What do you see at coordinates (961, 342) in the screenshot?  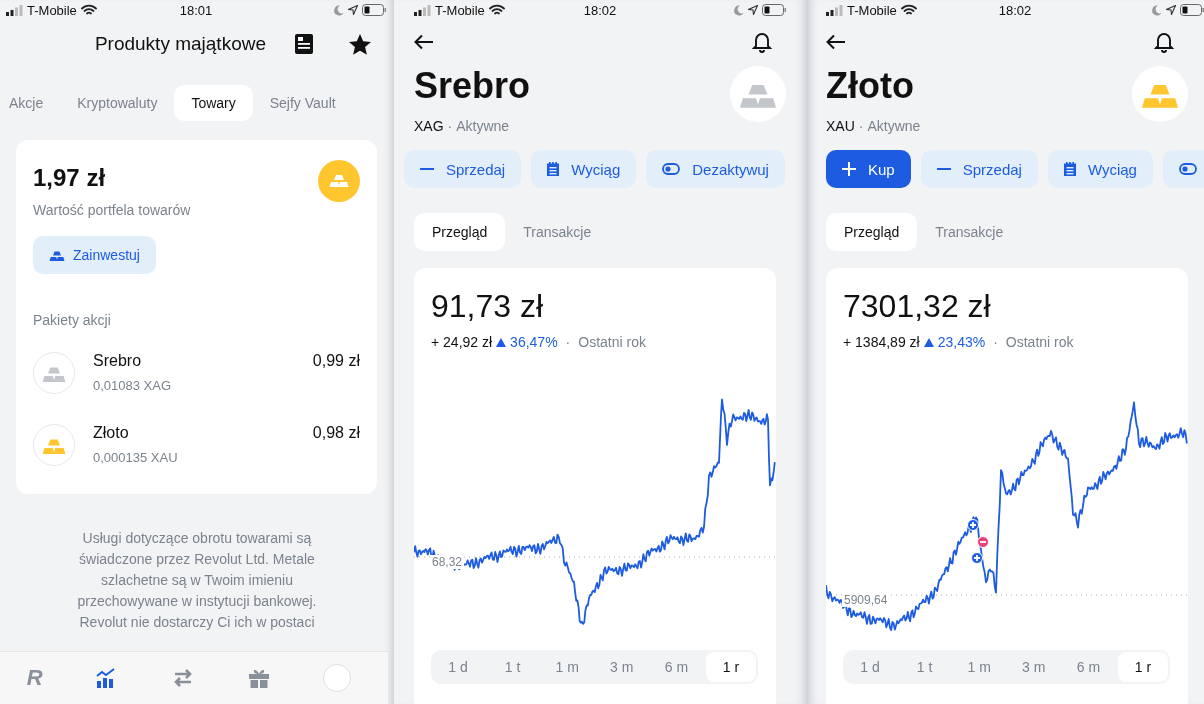 I see `percent-change: 23,43%` at bounding box center [961, 342].